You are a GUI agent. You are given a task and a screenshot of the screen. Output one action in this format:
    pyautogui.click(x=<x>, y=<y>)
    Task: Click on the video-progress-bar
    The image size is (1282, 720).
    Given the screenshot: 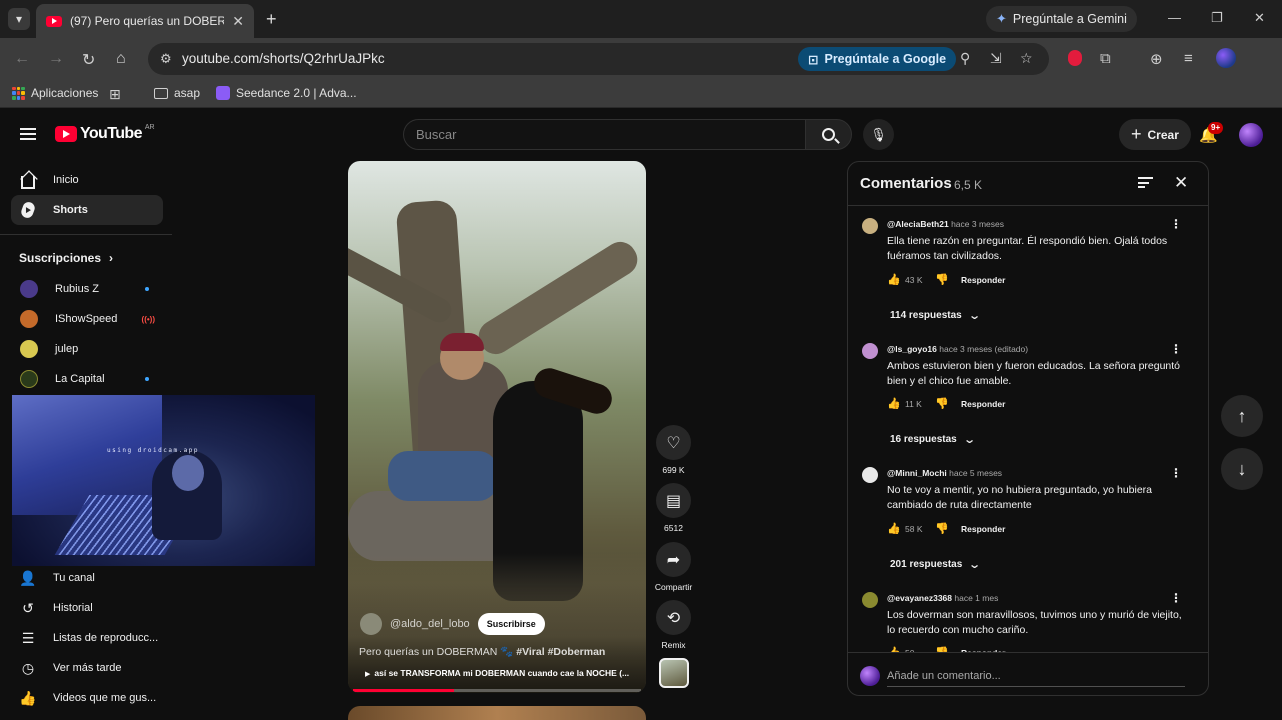 What is the action you would take?
    pyautogui.click(x=497, y=690)
    